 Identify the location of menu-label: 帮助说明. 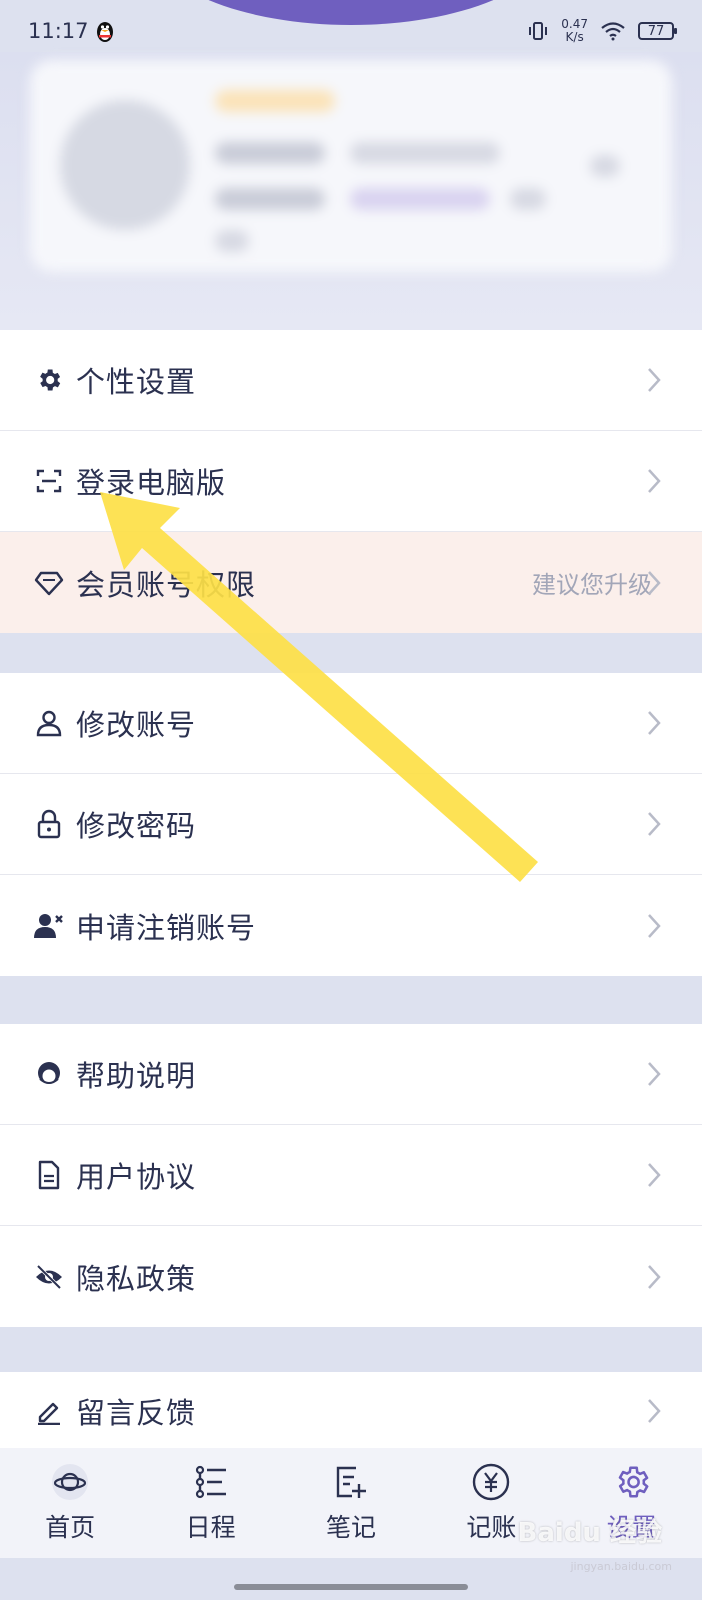
(136, 1076).